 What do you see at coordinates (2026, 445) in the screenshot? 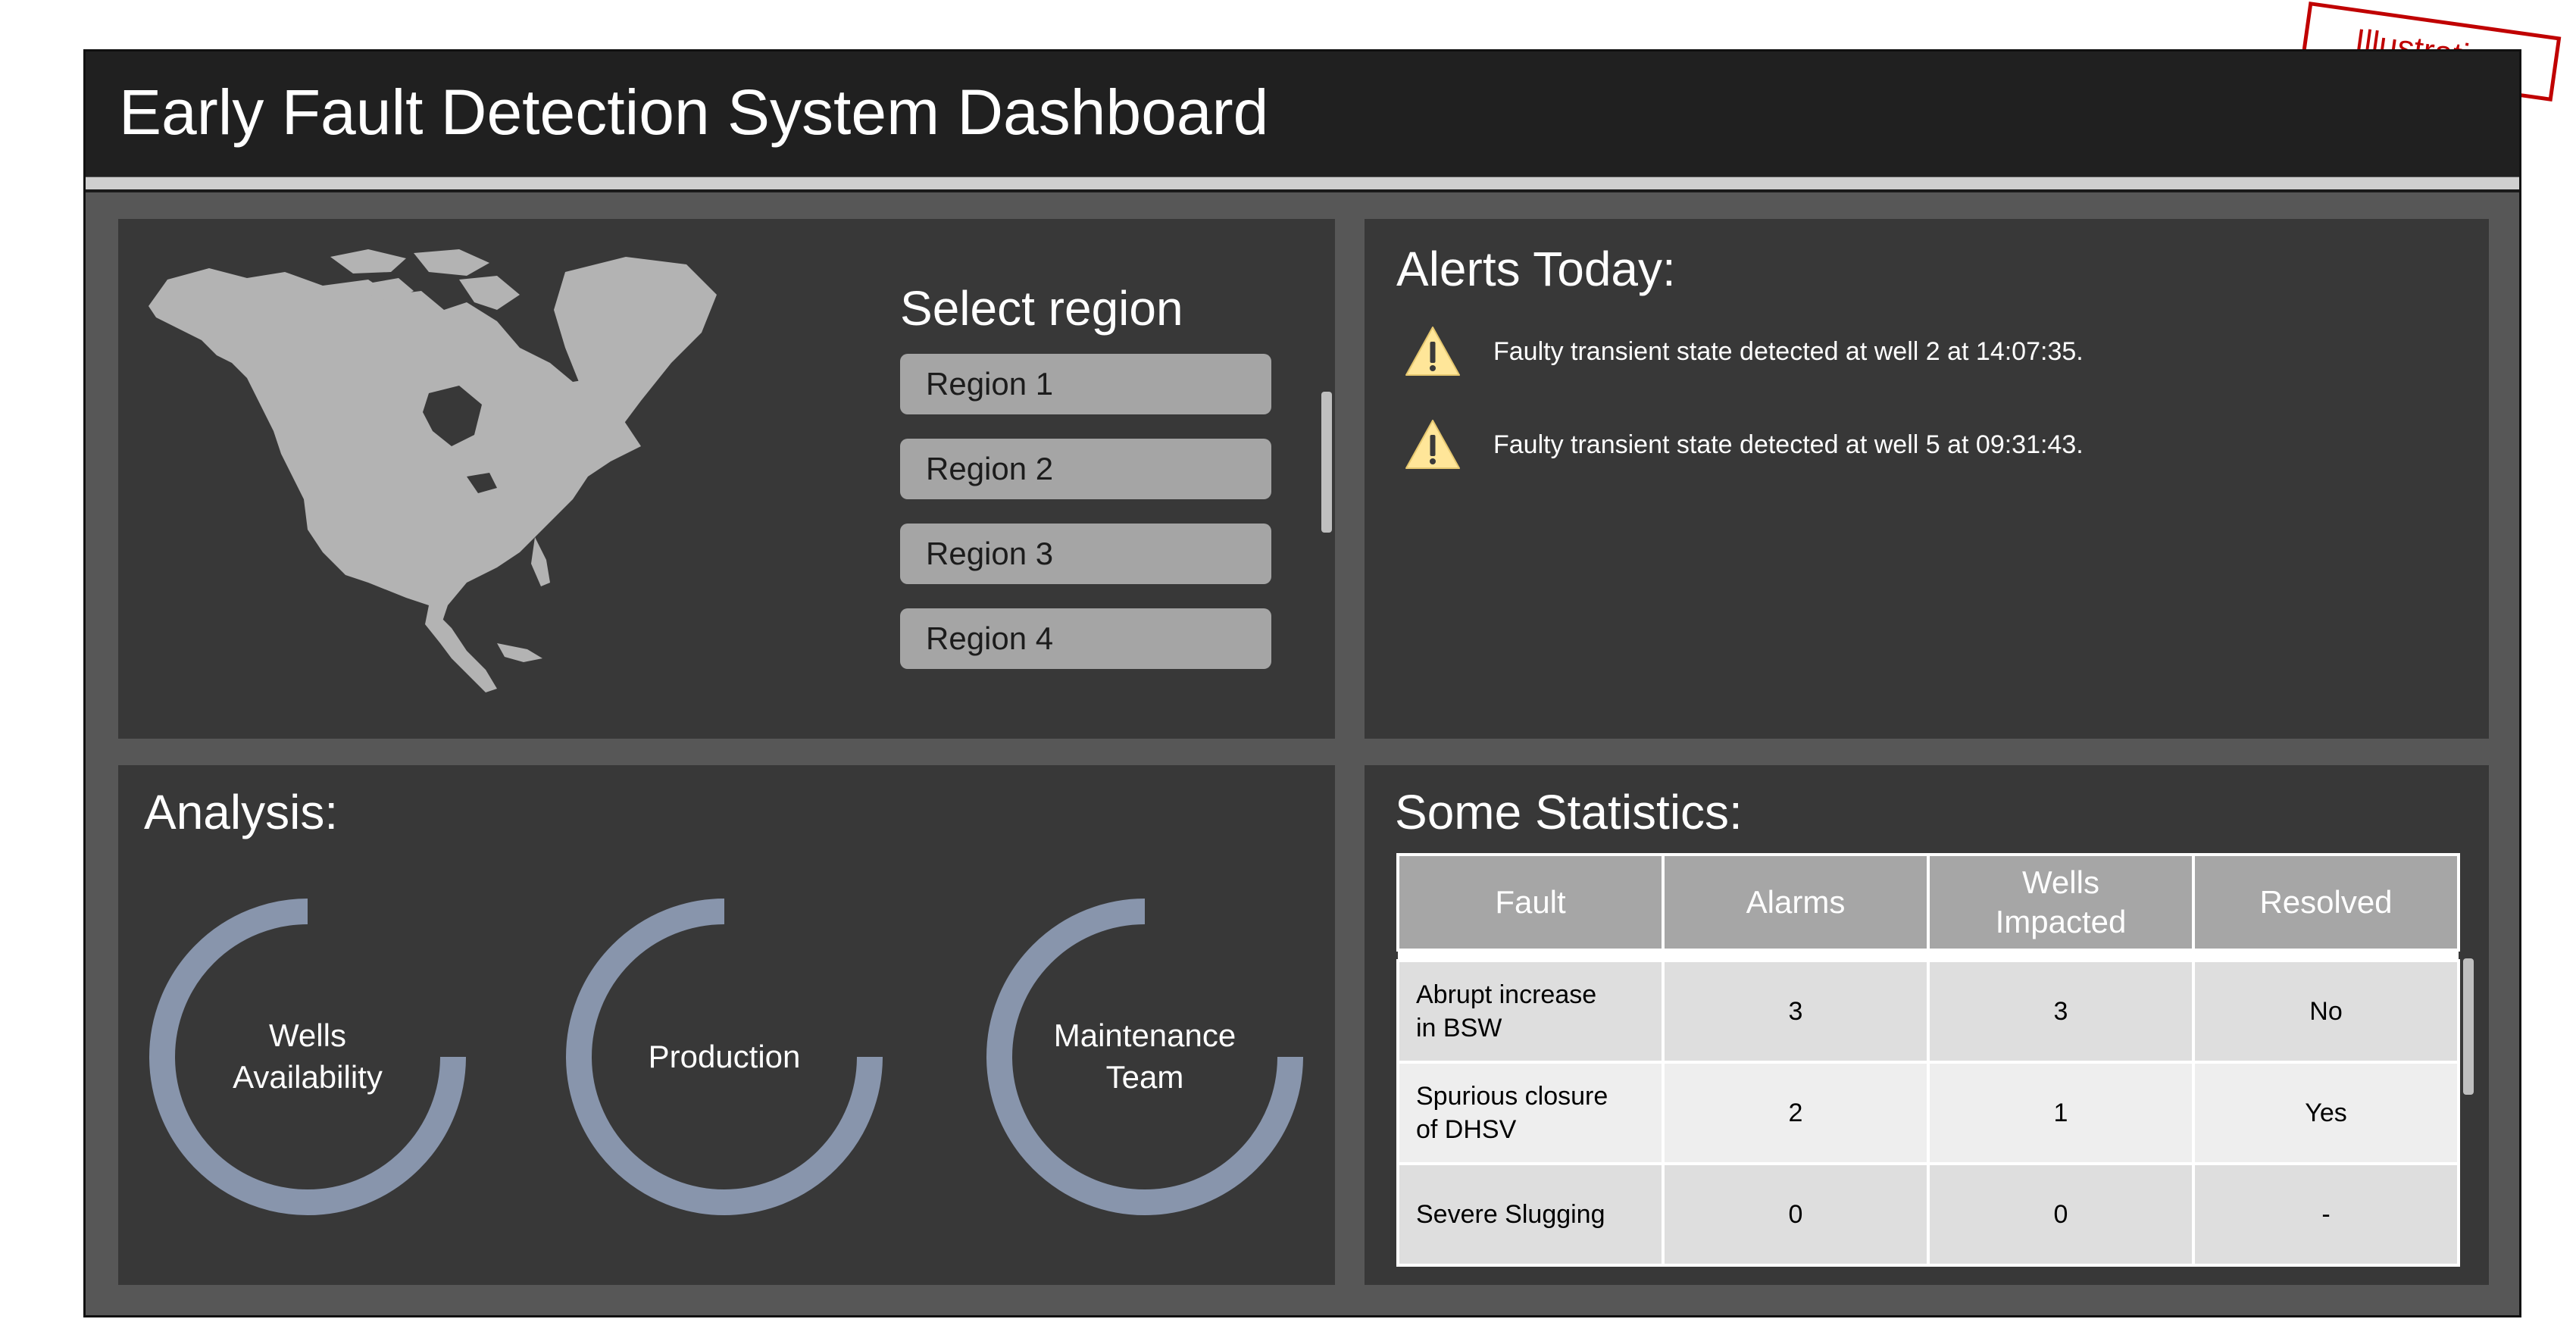
I see `alert-time: 09:31:43` at bounding box center [2026, 445].